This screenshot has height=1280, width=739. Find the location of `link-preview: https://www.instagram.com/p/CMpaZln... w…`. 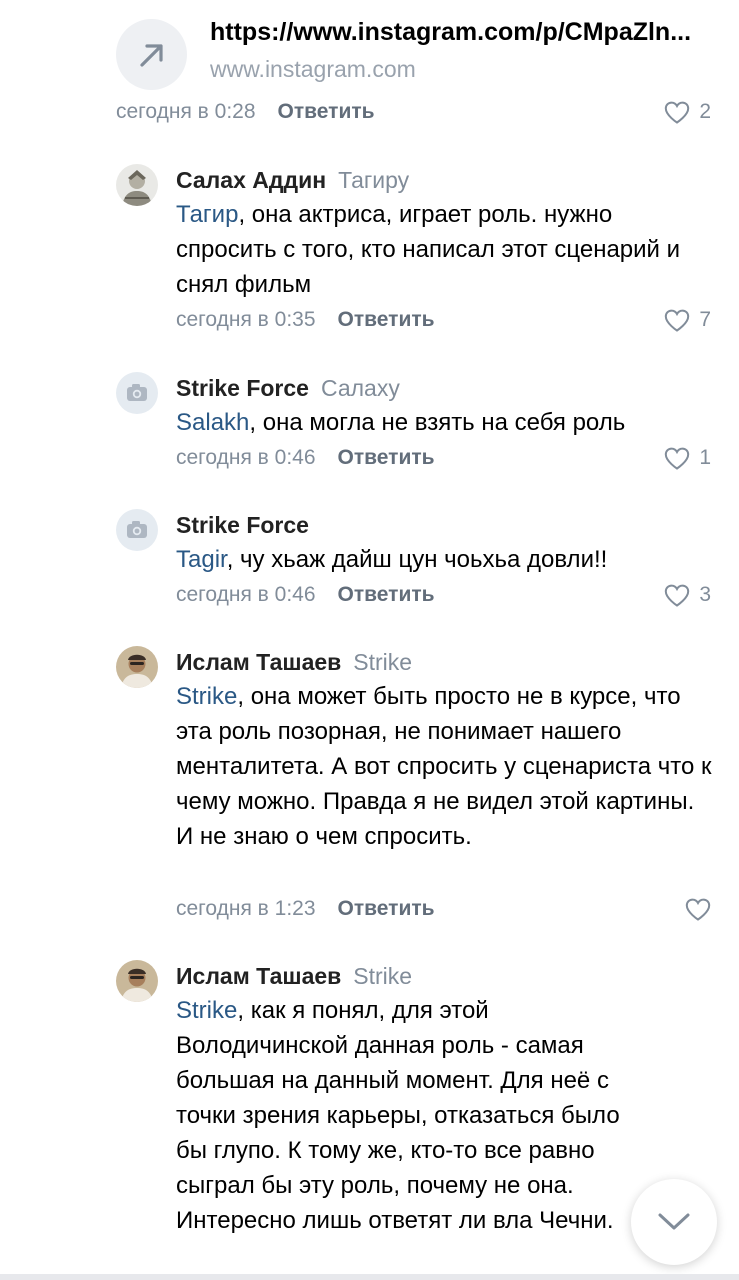

link-preview: https://www.instagram.com/p/CMpaZln... w… is located at coordinates (416, 53).